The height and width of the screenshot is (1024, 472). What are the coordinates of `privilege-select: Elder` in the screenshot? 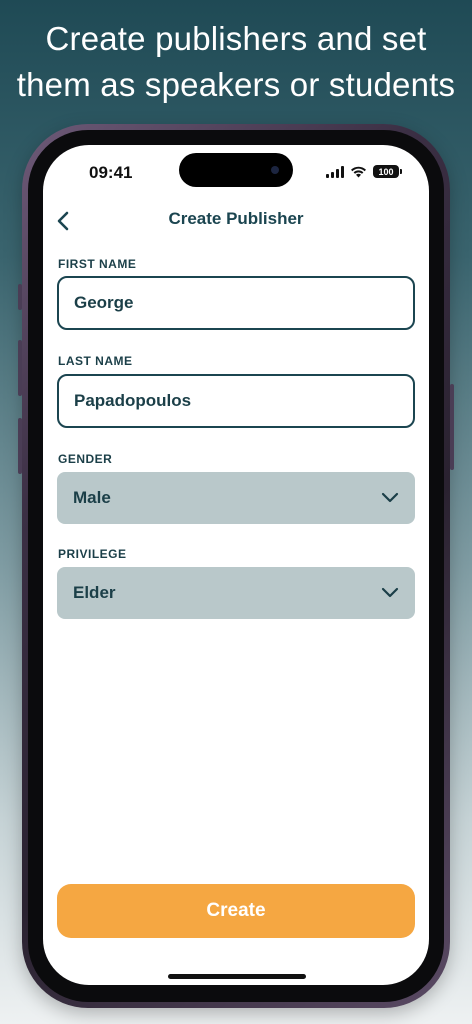 It's located at (236, 593).